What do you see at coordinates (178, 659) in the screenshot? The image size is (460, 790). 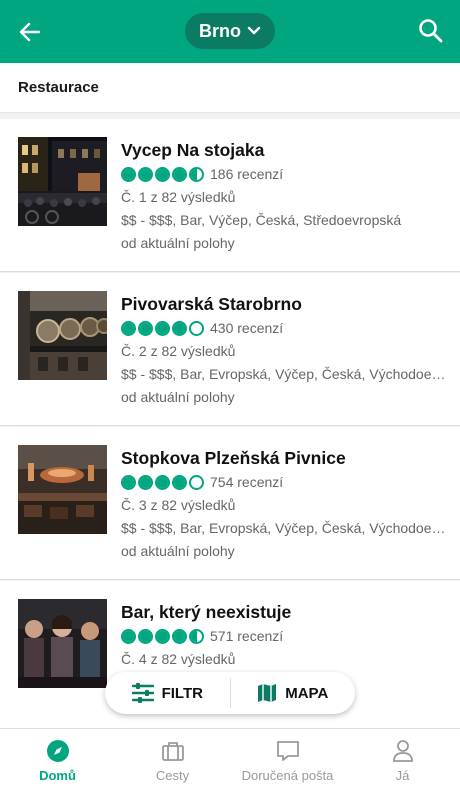 I see `ranking: Č. 4 z 82 výsledků` at bounding box center [178, 659].